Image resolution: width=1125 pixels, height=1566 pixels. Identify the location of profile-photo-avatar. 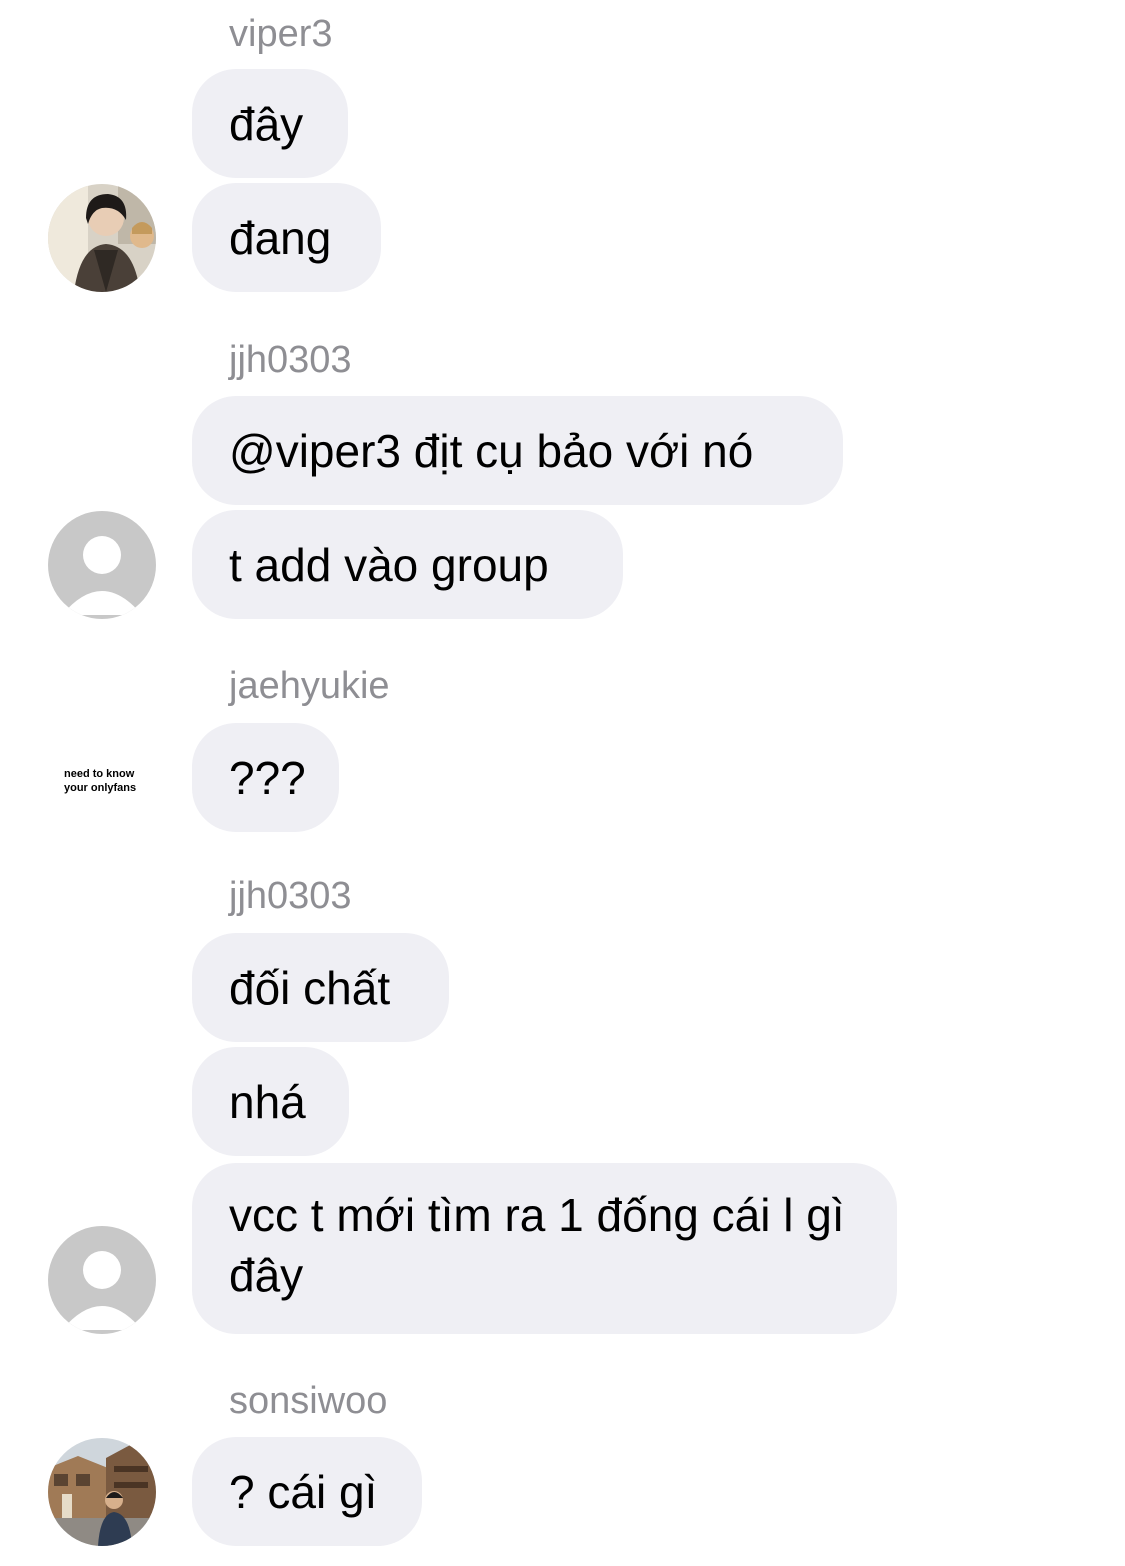
(102, 238).